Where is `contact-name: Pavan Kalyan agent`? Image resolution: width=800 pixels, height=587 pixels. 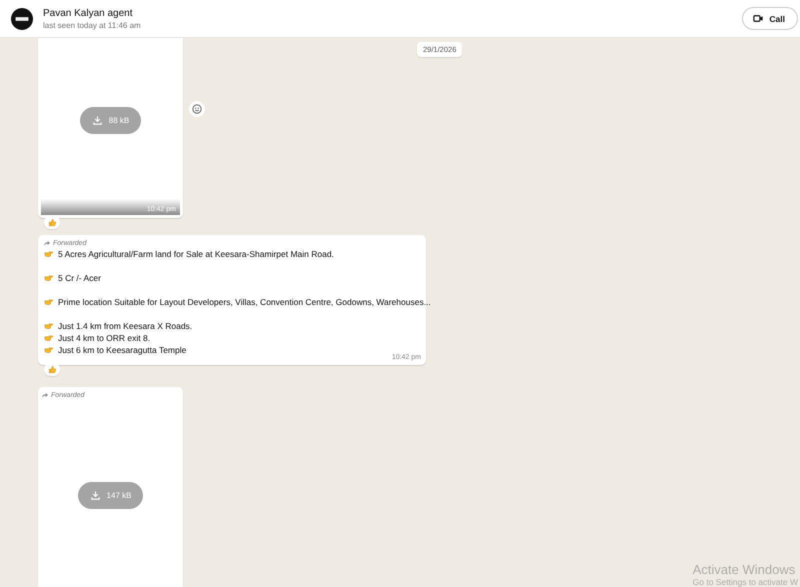 contact-name: Pavan Kalyan agent is located at coordinates (88, 13).